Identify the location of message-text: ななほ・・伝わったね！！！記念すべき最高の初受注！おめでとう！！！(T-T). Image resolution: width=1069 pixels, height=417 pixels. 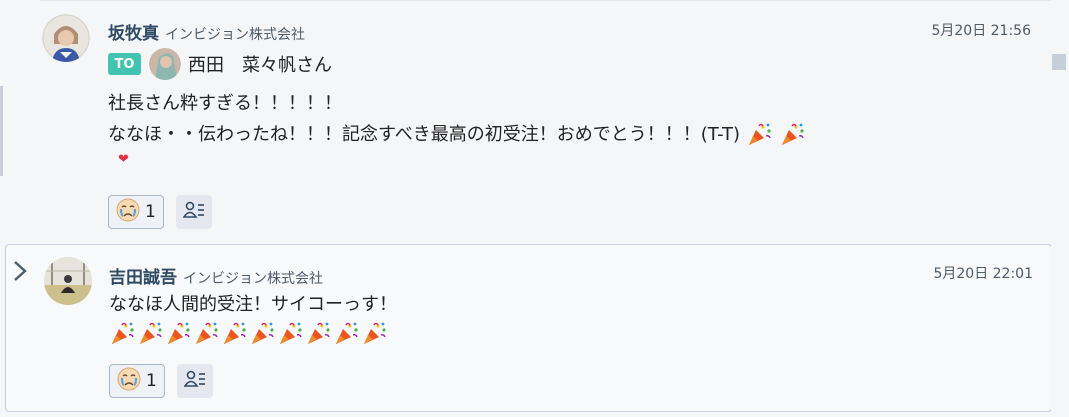
(457, 134).